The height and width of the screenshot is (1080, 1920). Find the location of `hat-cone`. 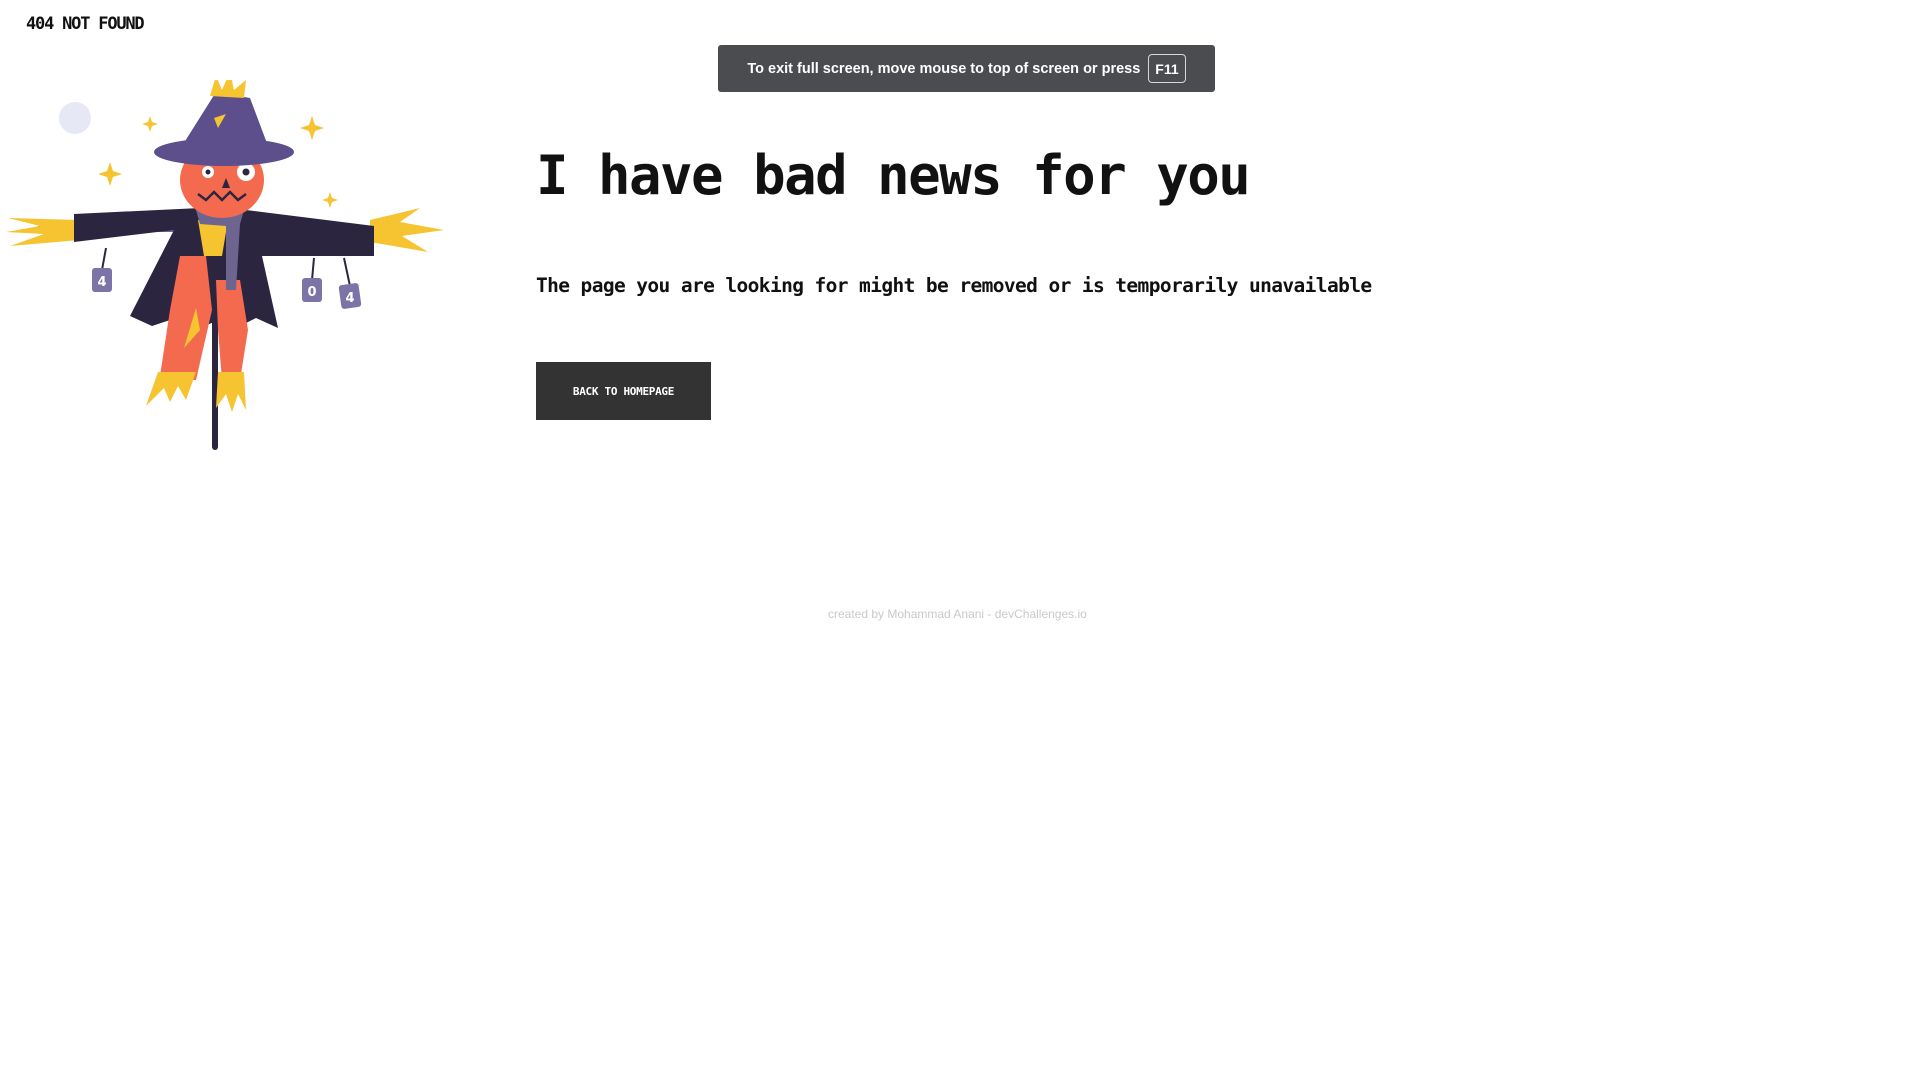

hat-cone is located at coordinates (225, 119).